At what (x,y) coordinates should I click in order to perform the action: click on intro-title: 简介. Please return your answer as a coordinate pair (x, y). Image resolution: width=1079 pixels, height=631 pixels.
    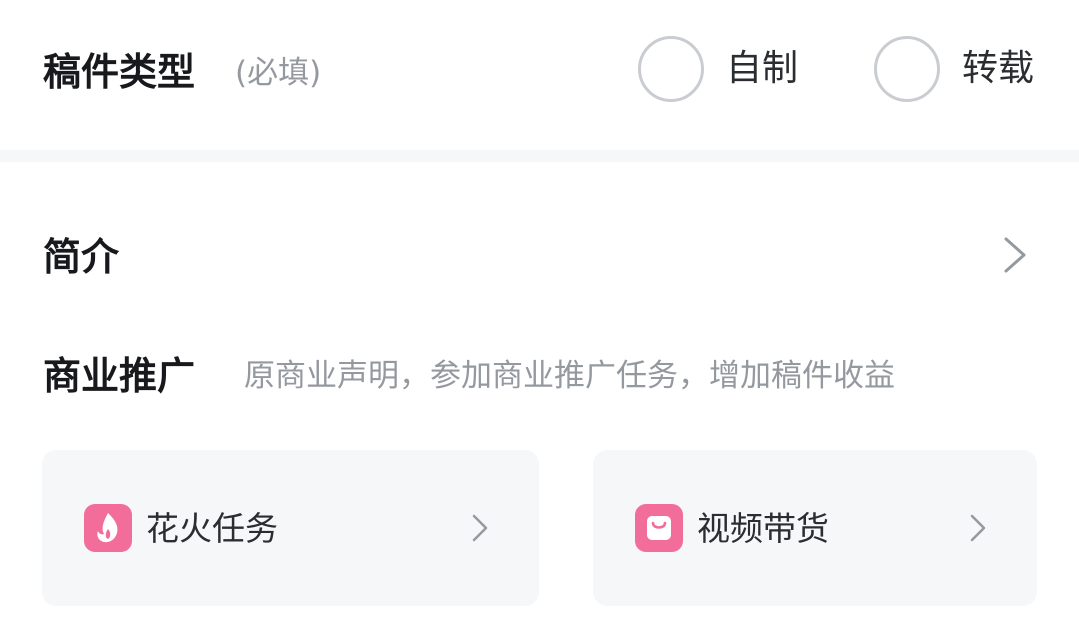
    Looking at the image, I should click on (81, 257).